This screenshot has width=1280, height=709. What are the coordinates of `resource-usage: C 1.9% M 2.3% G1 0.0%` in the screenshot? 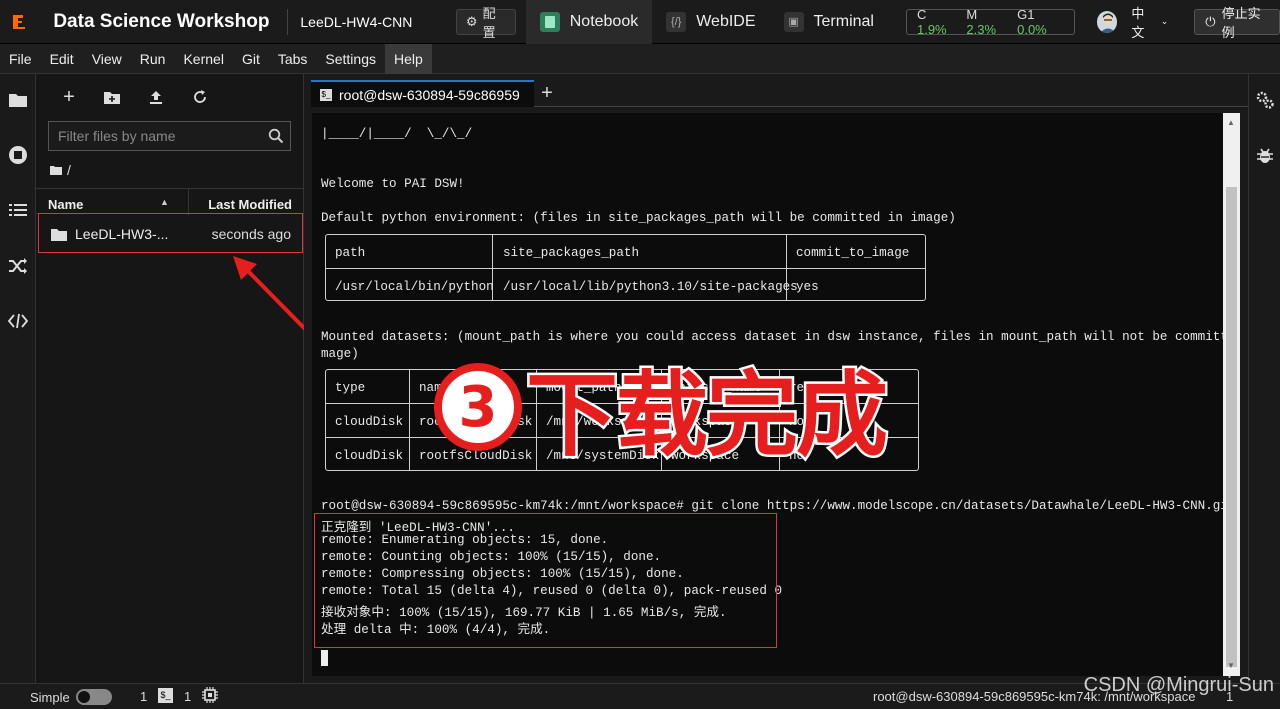 It's located at (990, 21).